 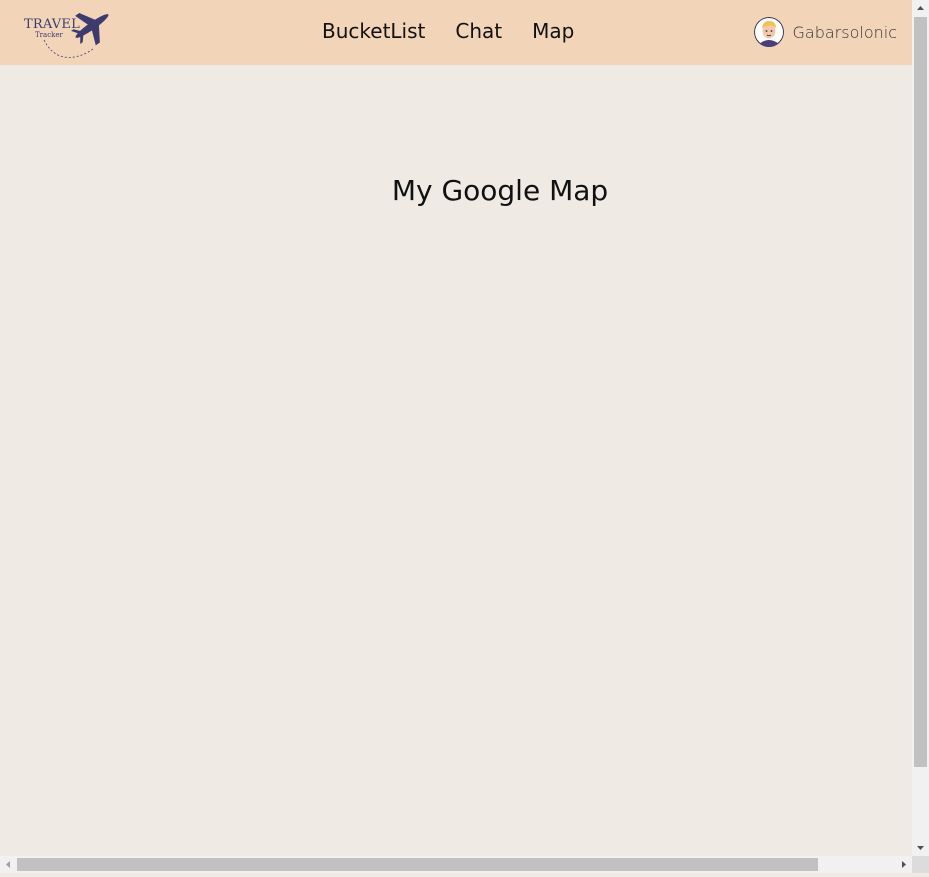 What do you see at coordinates (553, 31) in the screenshot?
I see `nav-link-map: Map` at bounding box center [553, 31].